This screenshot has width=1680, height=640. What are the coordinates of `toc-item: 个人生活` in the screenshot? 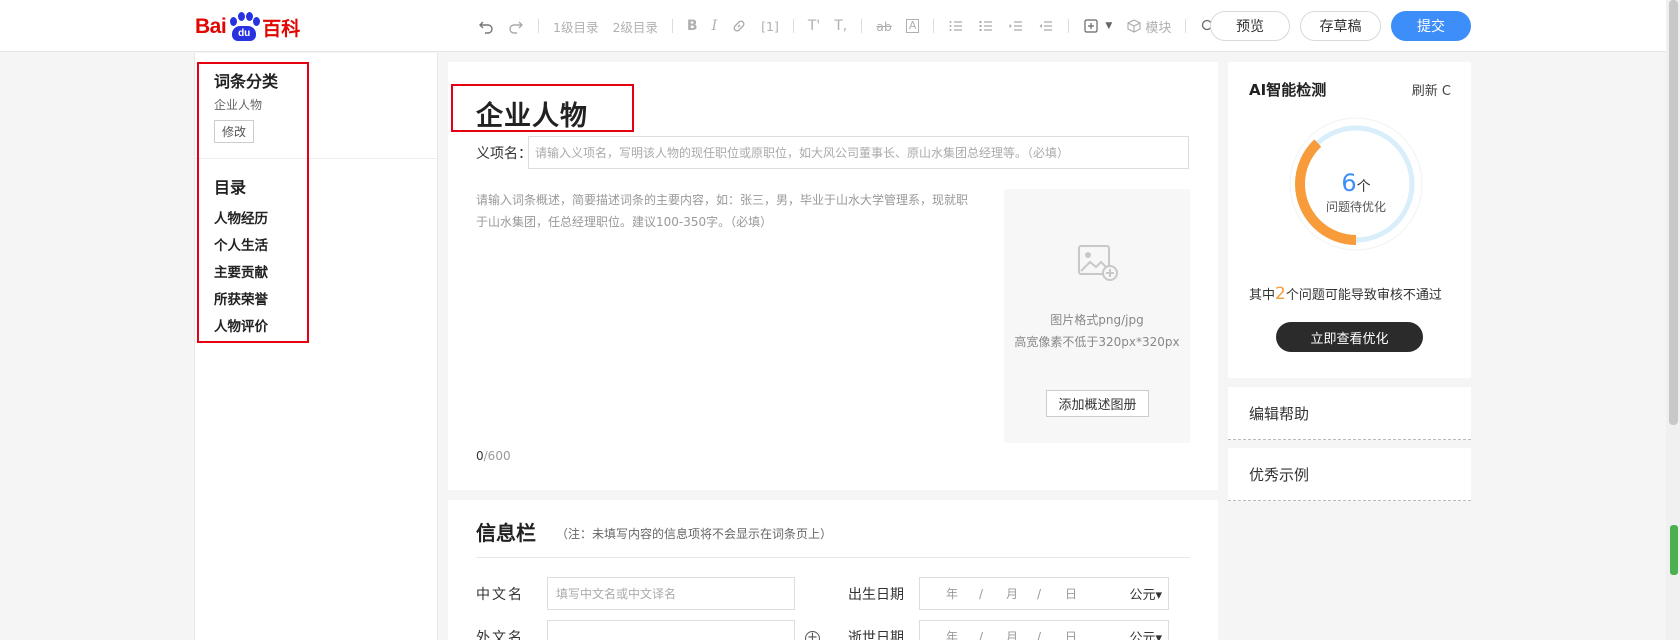 It's located at (241, 244).